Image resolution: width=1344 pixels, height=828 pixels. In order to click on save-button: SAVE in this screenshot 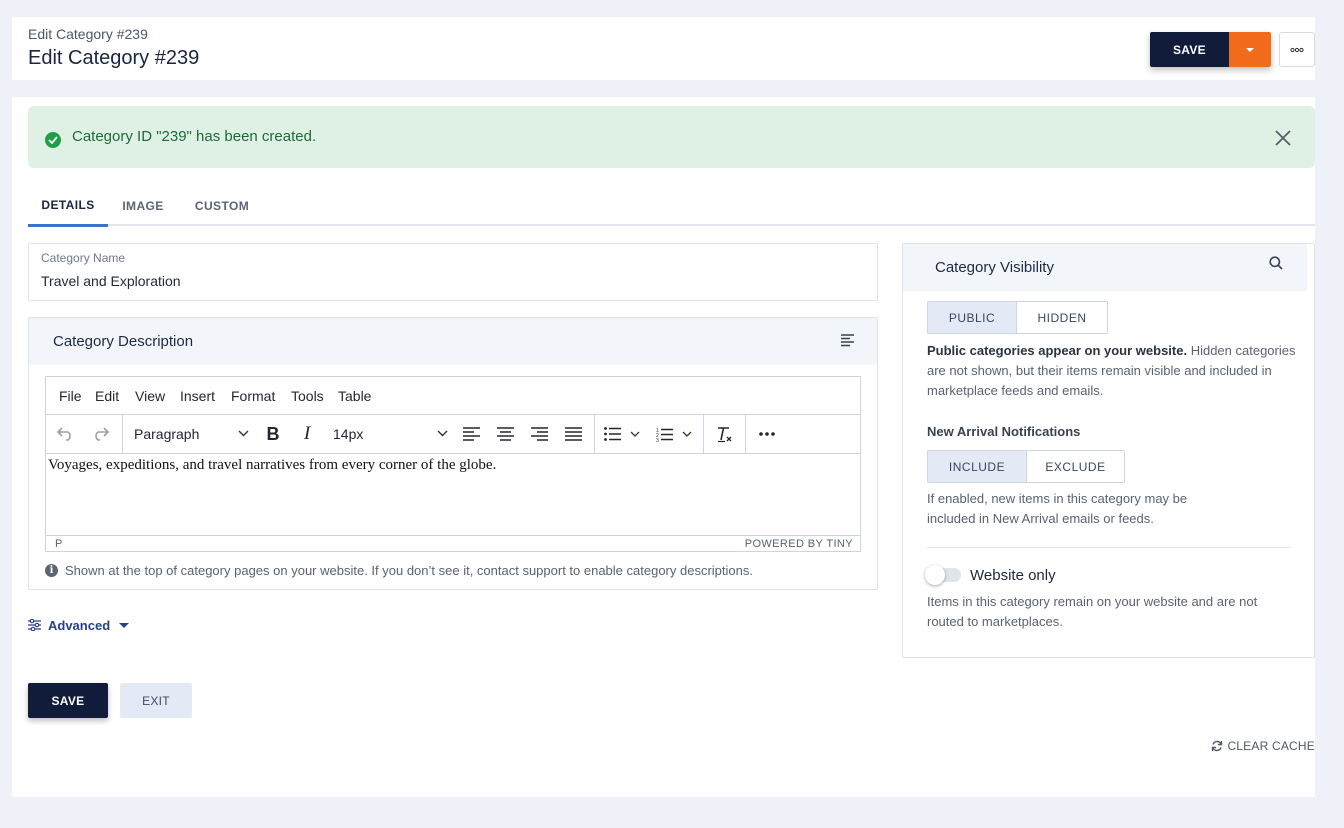, I will do `click(68, 700)`.